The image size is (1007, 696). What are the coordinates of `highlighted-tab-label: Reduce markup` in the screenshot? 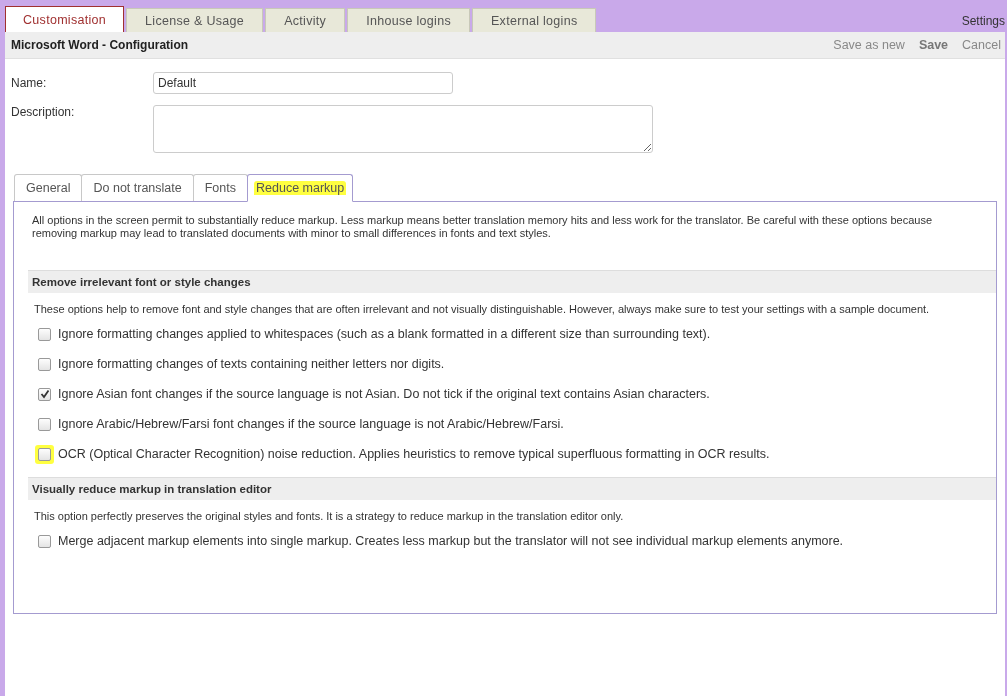 It's located at (300, 188).